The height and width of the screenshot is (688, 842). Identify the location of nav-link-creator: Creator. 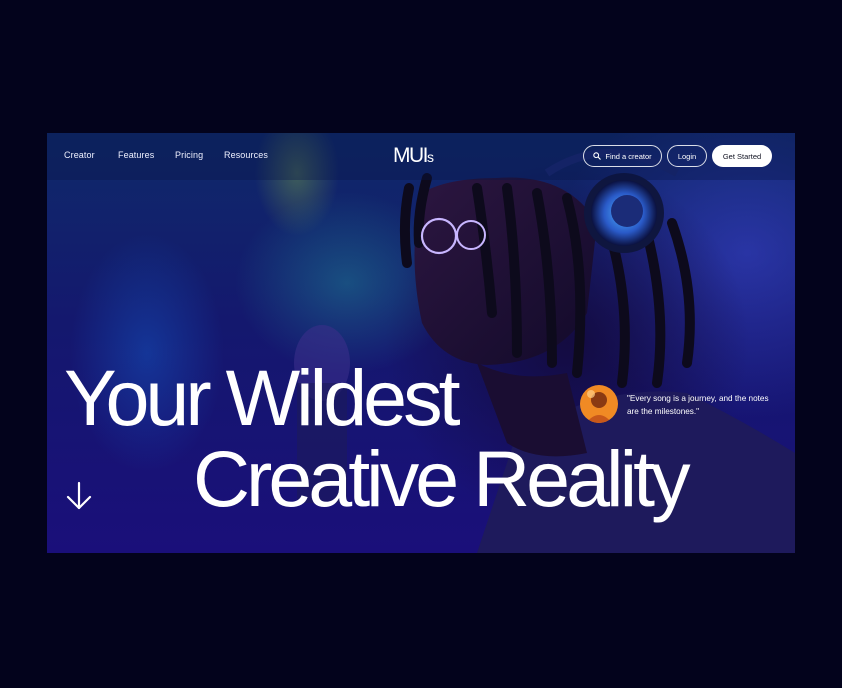
(79, 155).